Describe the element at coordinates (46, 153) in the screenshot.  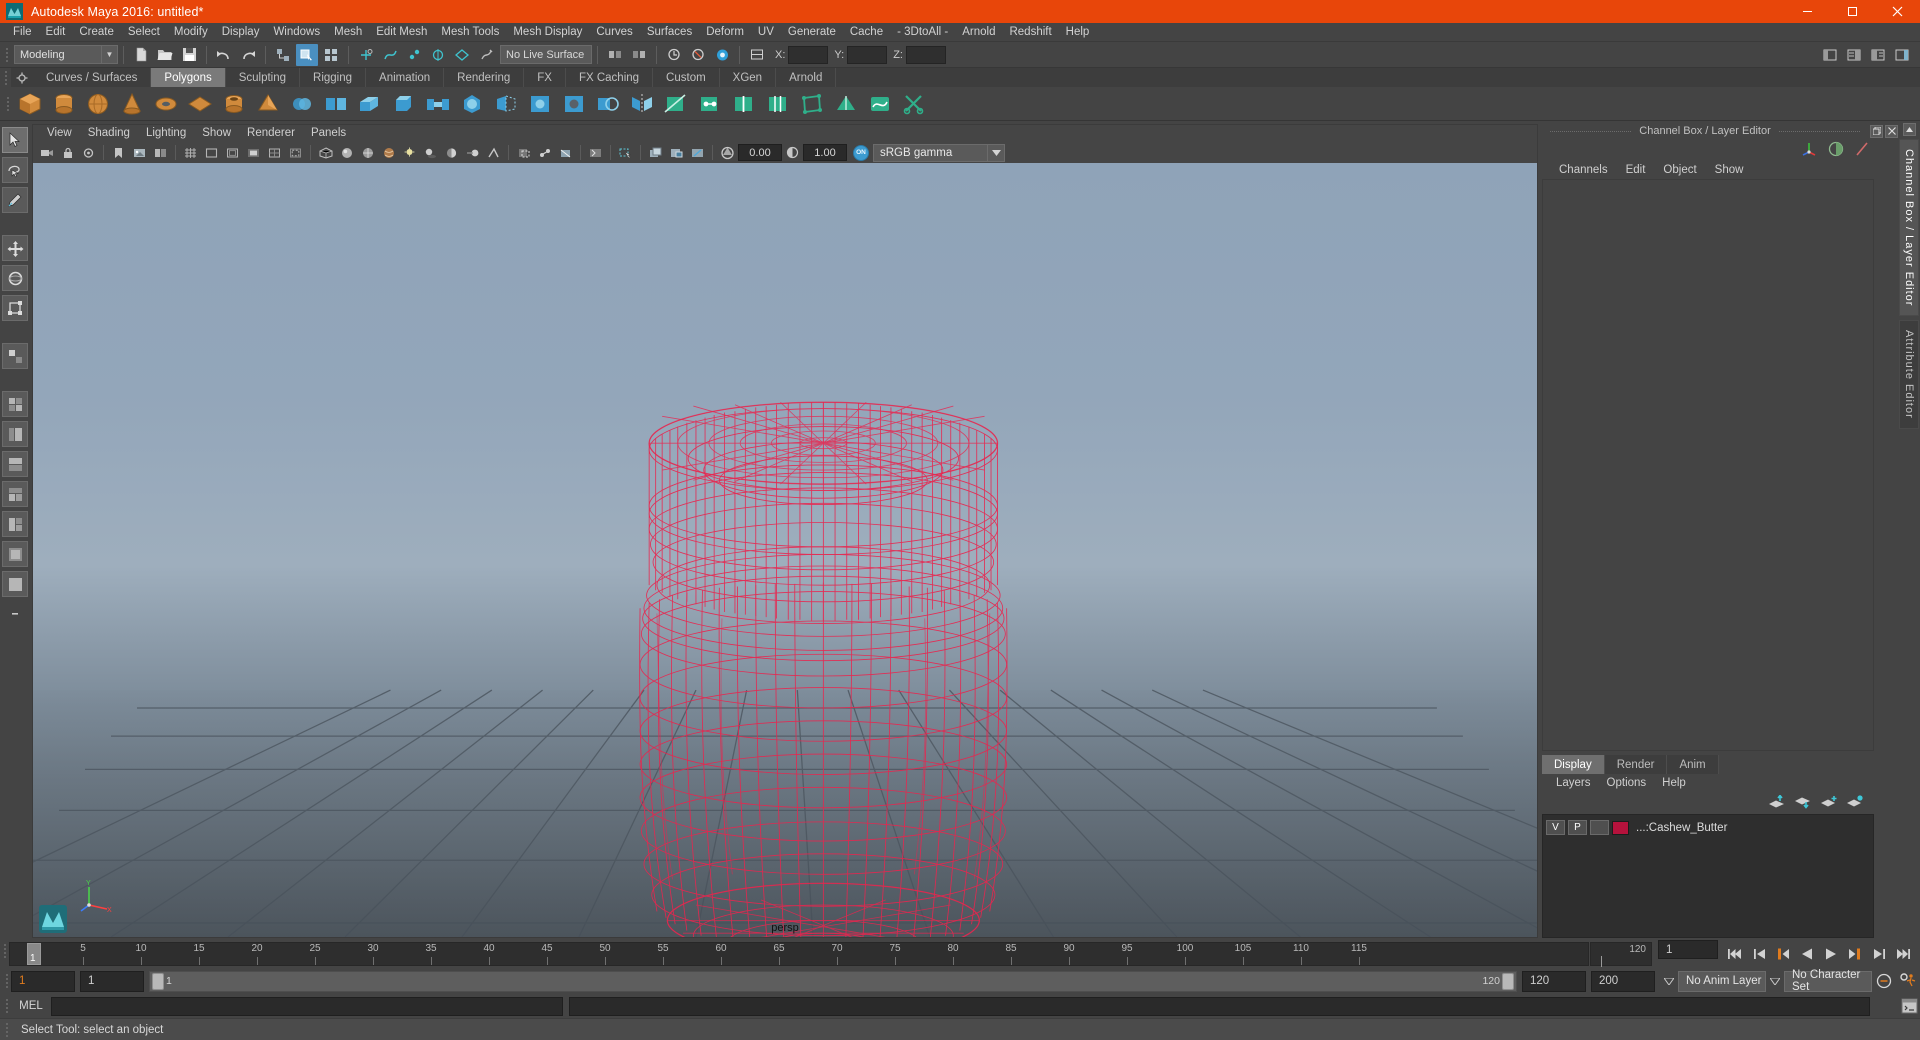
I see `select-camera-icon` at that location.